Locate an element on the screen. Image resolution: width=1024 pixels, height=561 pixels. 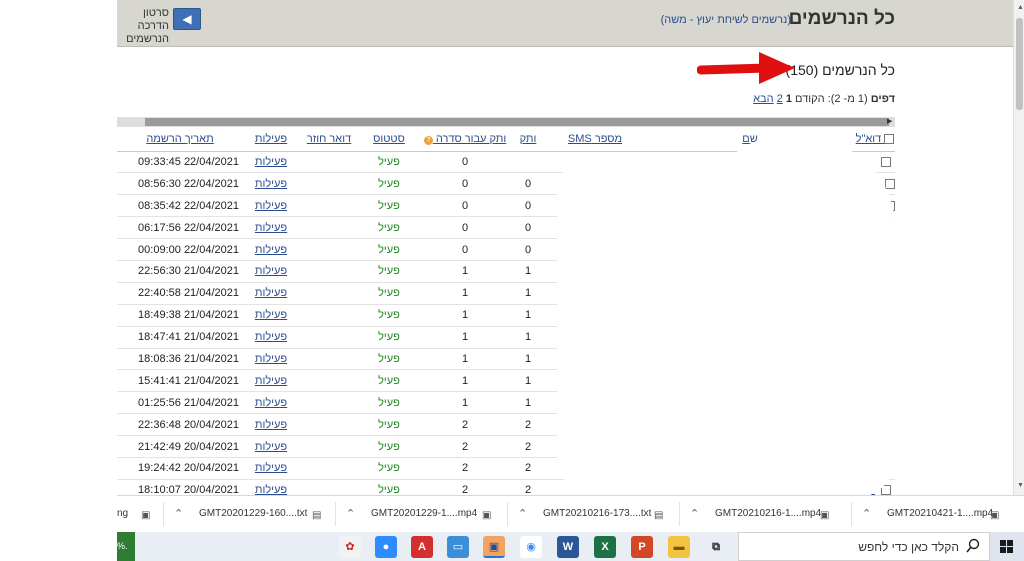
download-item: ng ▣ is located at coordinates (140, 514).